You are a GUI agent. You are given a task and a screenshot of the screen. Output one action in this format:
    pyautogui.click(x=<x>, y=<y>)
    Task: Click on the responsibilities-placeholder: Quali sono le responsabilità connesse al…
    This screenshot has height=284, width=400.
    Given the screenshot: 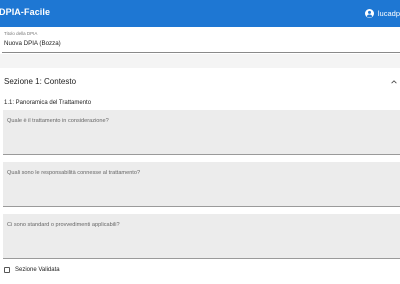 What is the action you would take?
    pyautogui.click(x=74, y=173)
    